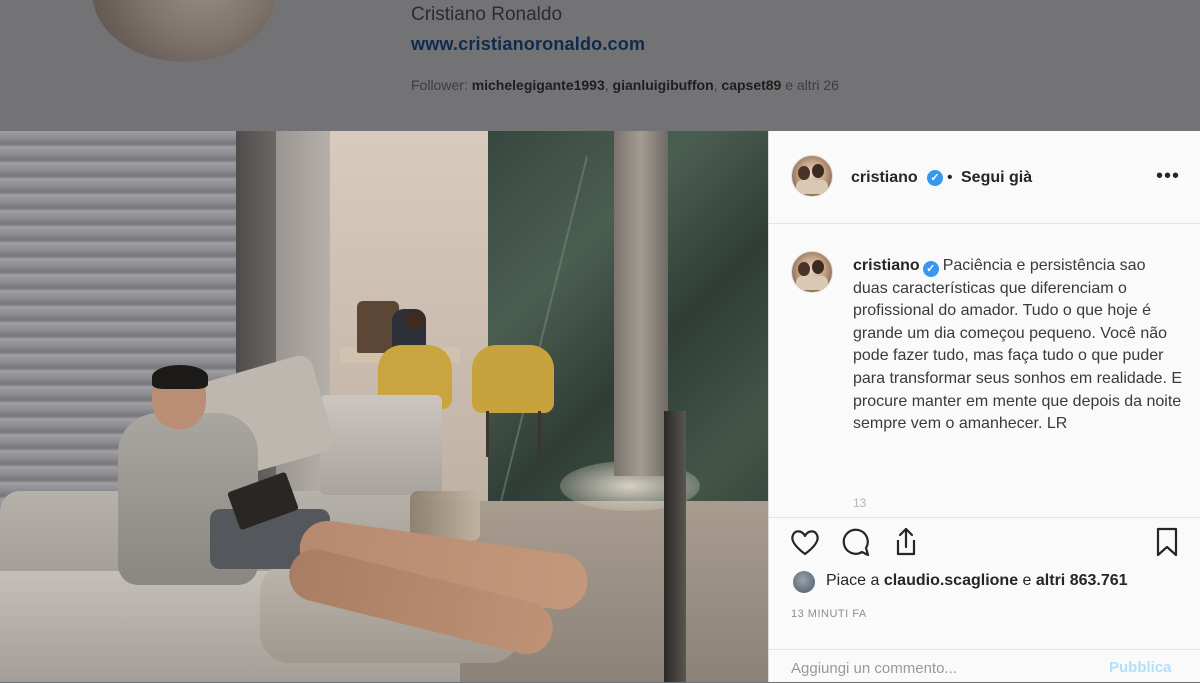 Image resolution: width=1200 pixels, height=683 pixels. What do you see at coordinates (415, 320) in the screenshot?
I see `child-head` at bounding box center [415, 320].